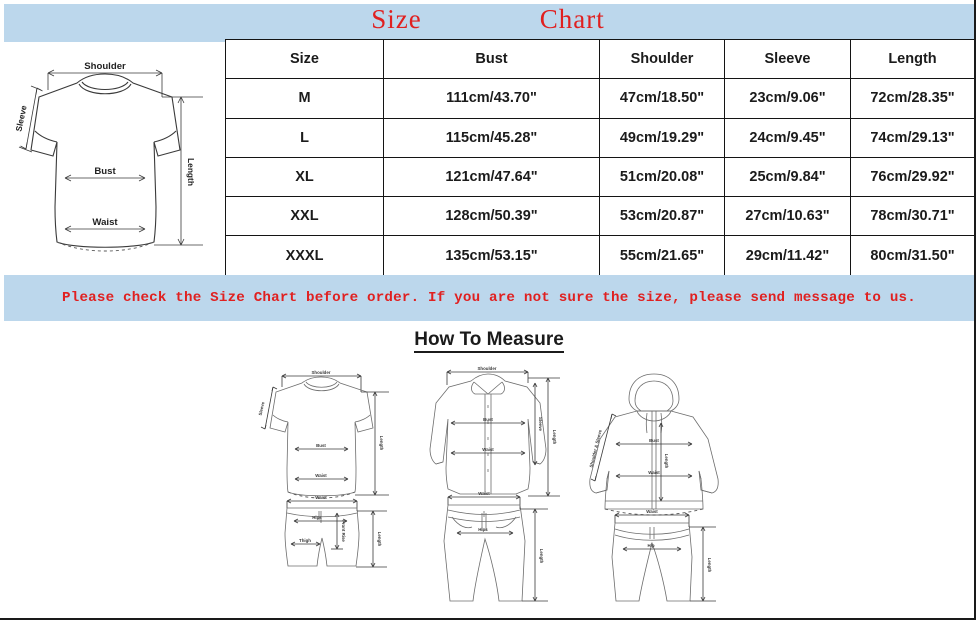 The image size is (976, 620). I want to click on cell-size: XL, so click(304, 177).